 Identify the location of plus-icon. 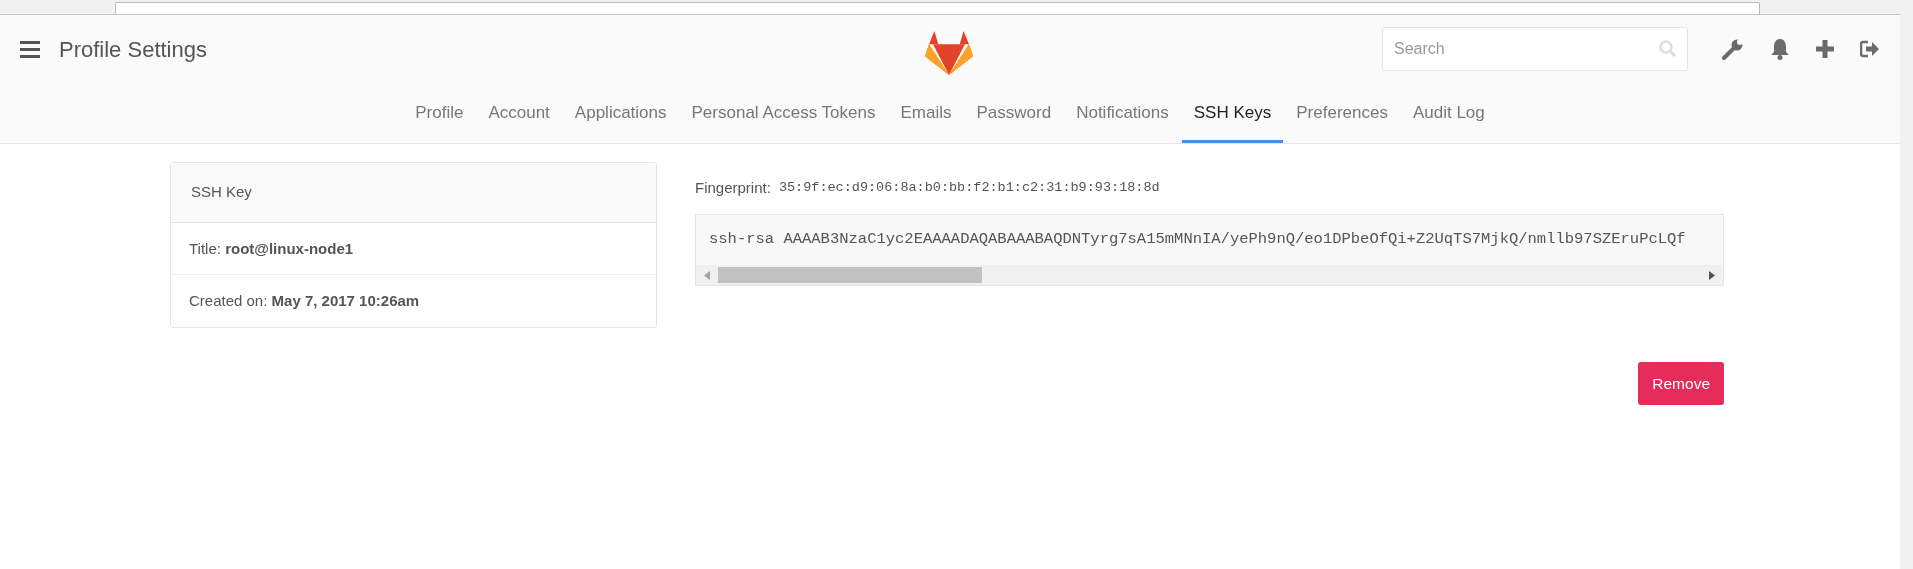
(1825, 49).